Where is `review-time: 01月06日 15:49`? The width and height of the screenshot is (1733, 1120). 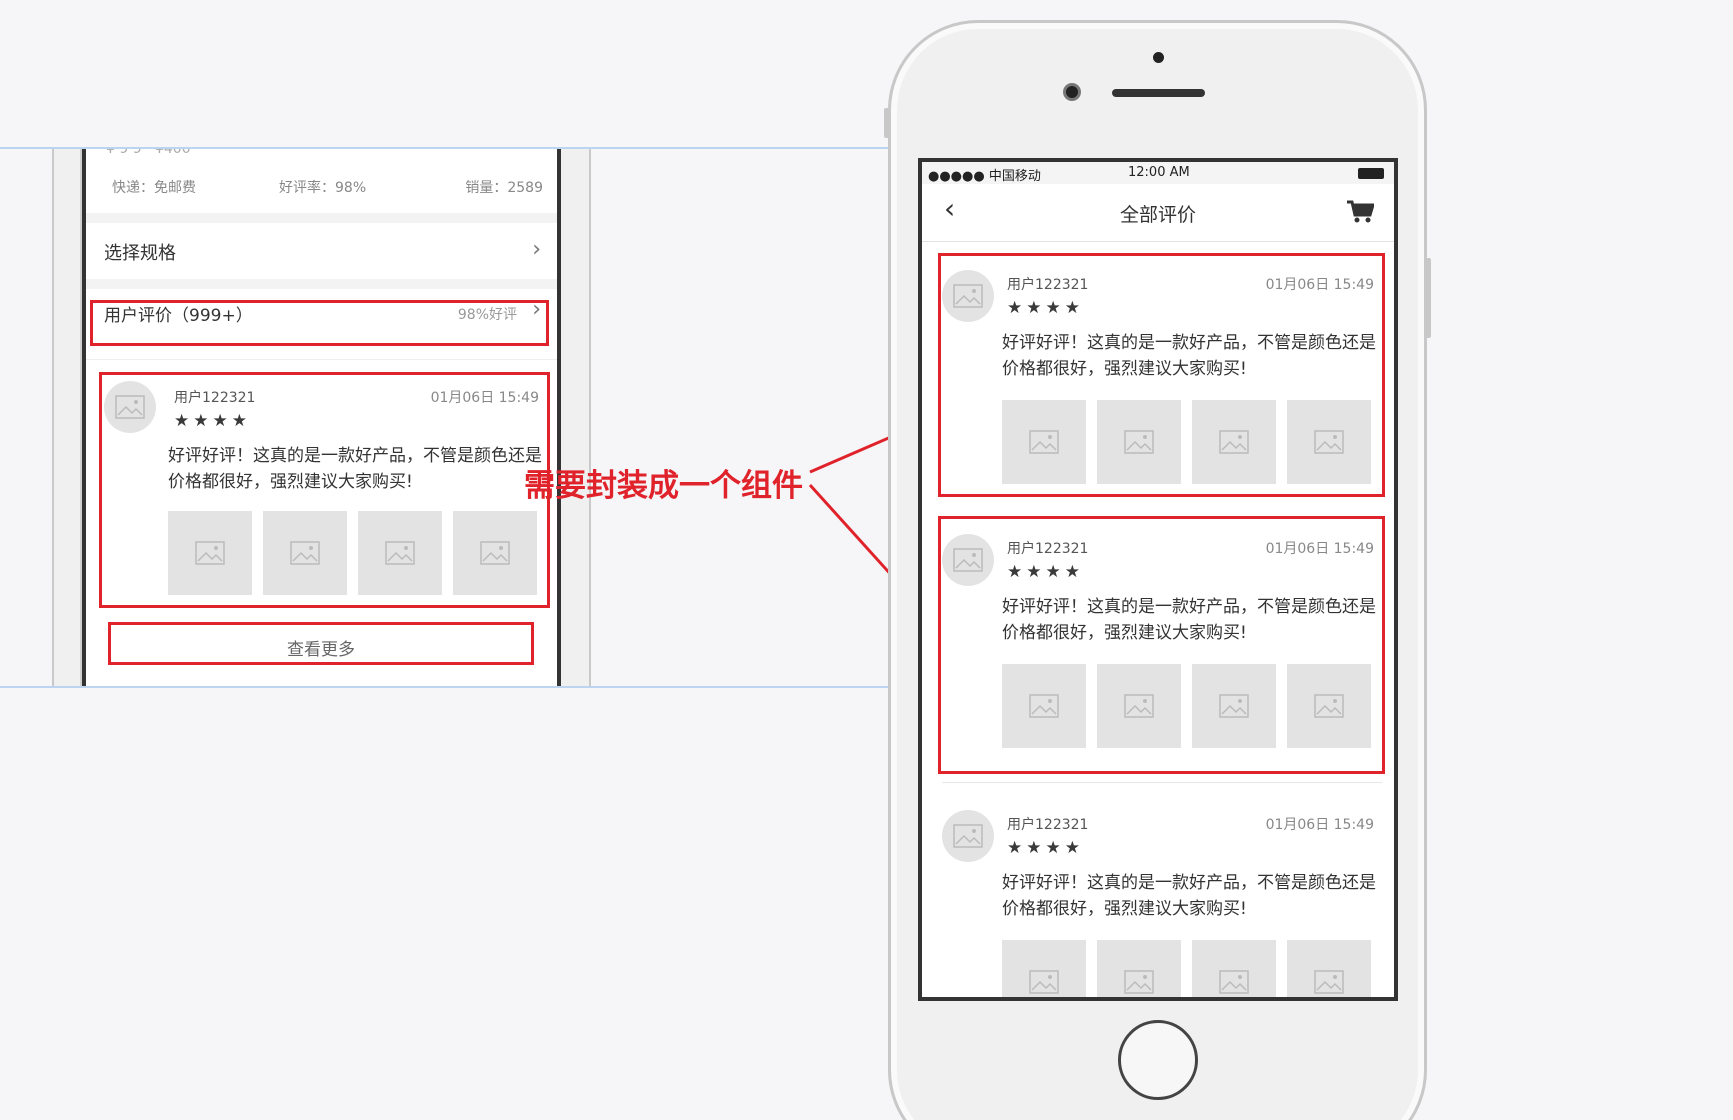
review-time: 01月06日 15:49 is located at coordinates (1319, 825).